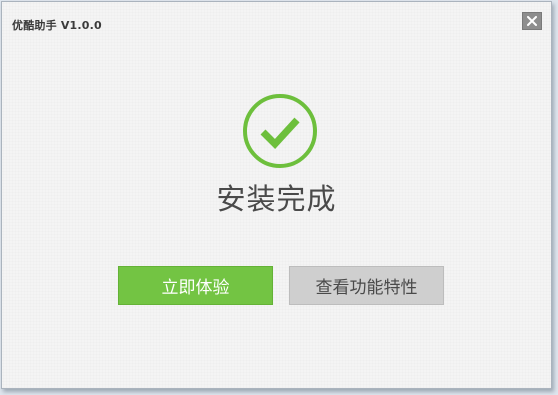  Describe the element at coordinates (276, 199) in the screenshot. I see `install-complete-message: 安装完成` at that location.